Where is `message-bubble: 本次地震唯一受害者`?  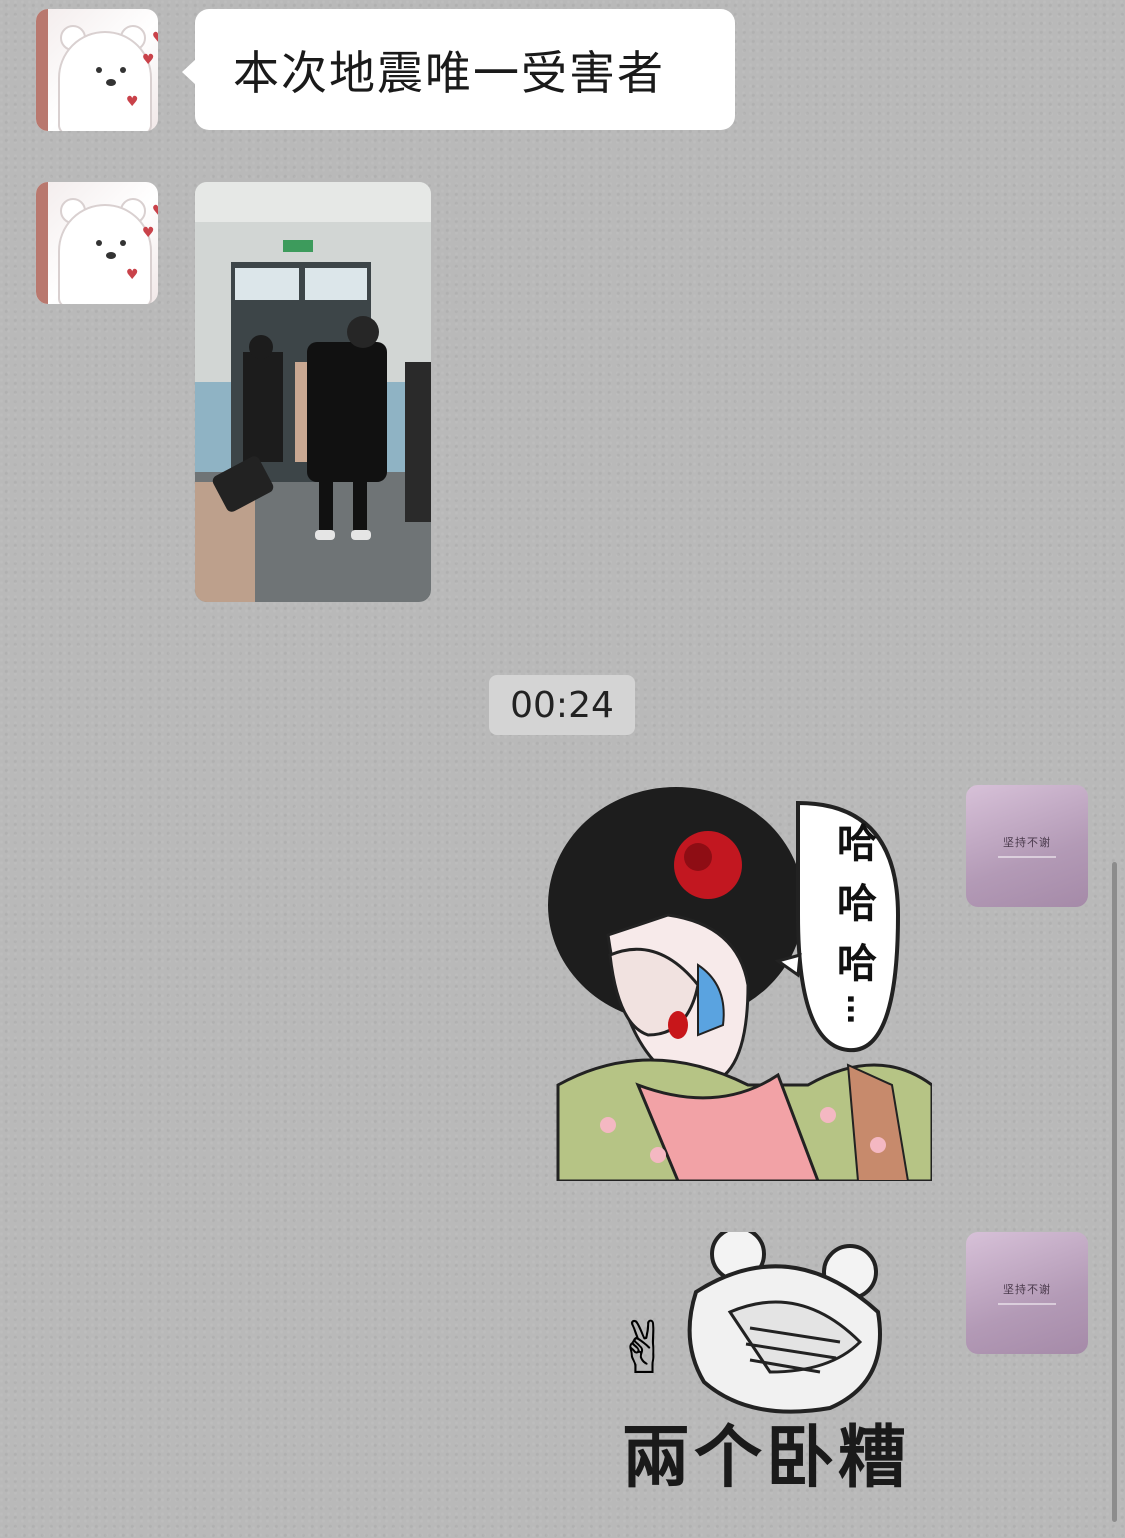 message-bubble: 本次地震唯一受害者 is located at coordinates (458, 69).